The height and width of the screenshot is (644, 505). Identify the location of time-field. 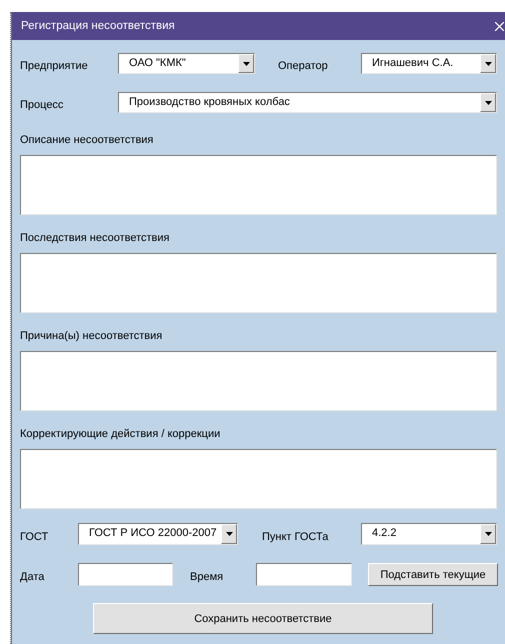
(304, 574).